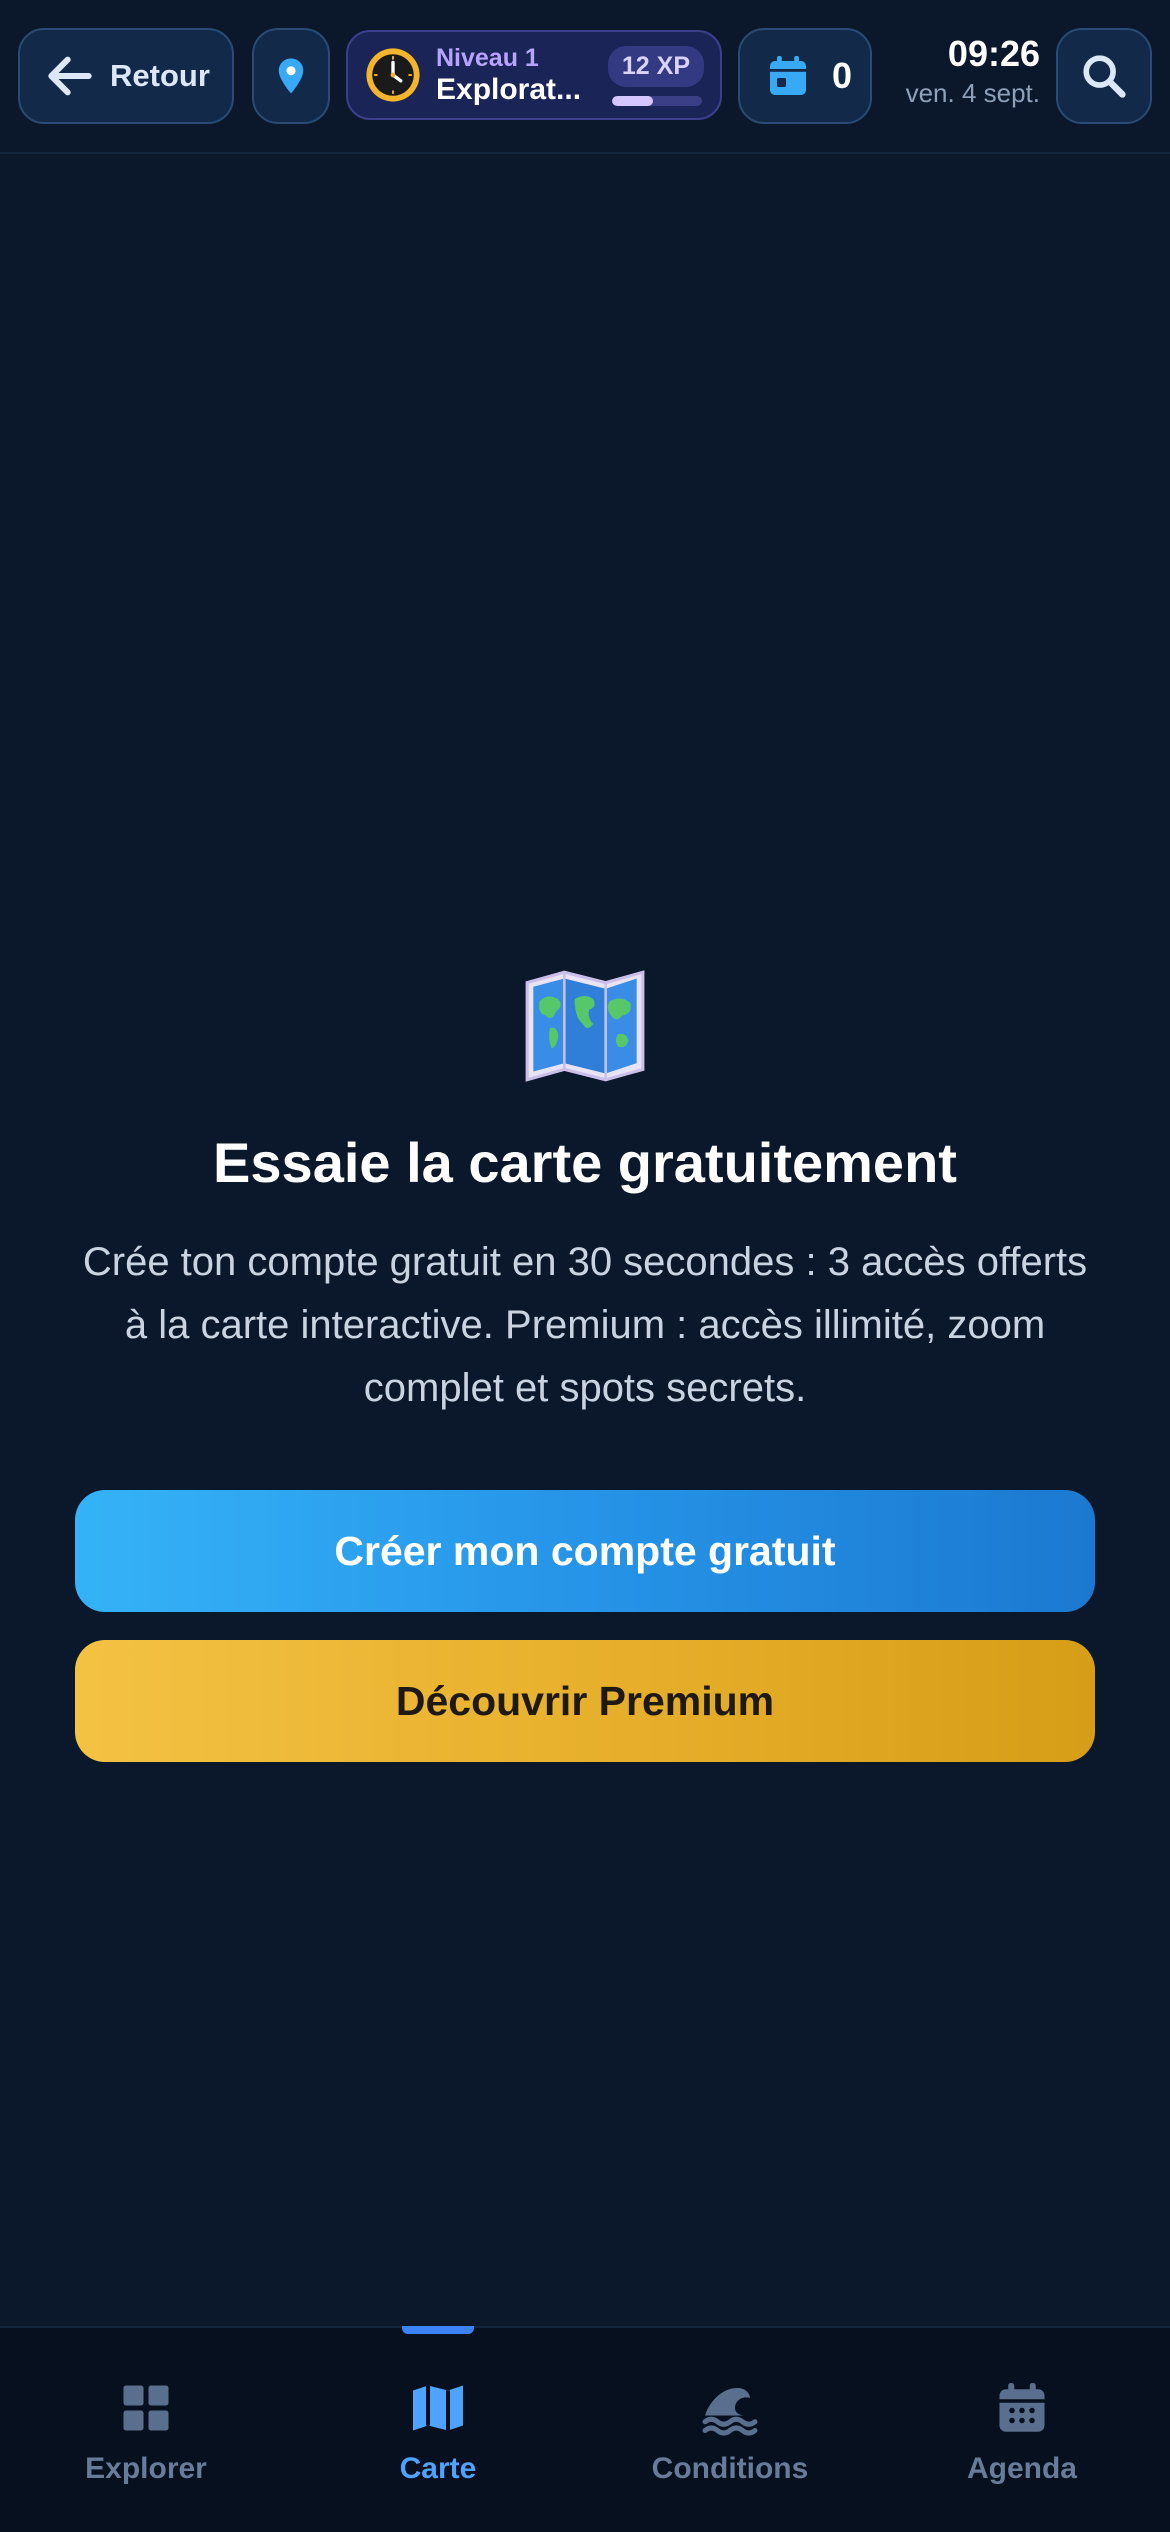 Image resolution: width=1170 pixels, height=2532 pixels. I want to click on tab-carte-label: Carte, so click(438, 2468).